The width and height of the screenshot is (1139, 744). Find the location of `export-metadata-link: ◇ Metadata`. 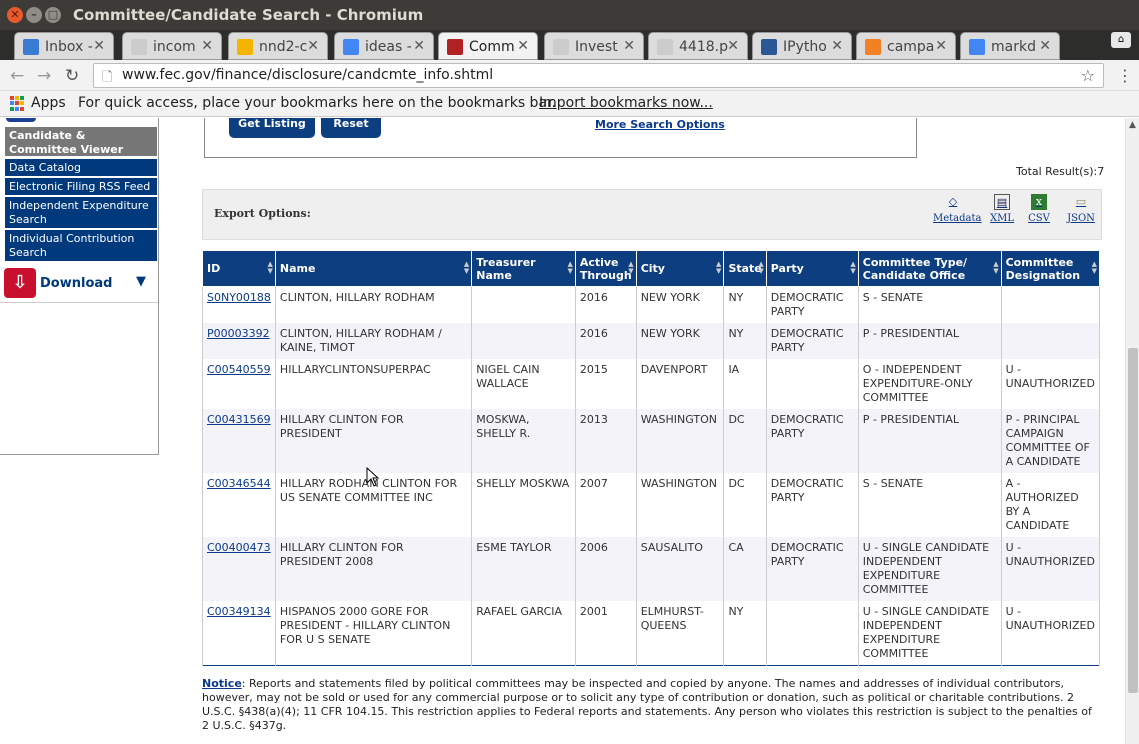

export-metadata-link: ◇ Metadata is located at coordinates (957, 209).